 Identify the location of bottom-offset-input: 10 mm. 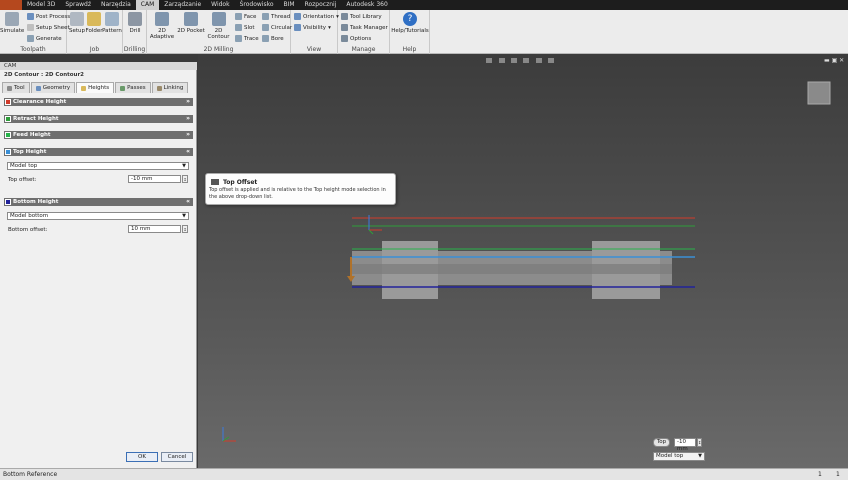
(154, 229).